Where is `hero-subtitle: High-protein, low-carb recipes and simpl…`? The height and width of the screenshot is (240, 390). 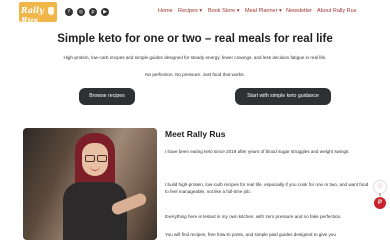 hero-subtitle: High-protein, low-carb recipes and simpl… is located at coordinates (195, 57).